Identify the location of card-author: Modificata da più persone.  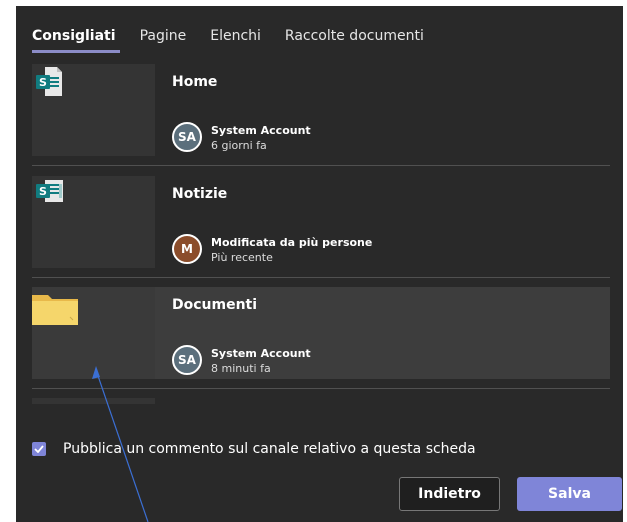
(292, 242).